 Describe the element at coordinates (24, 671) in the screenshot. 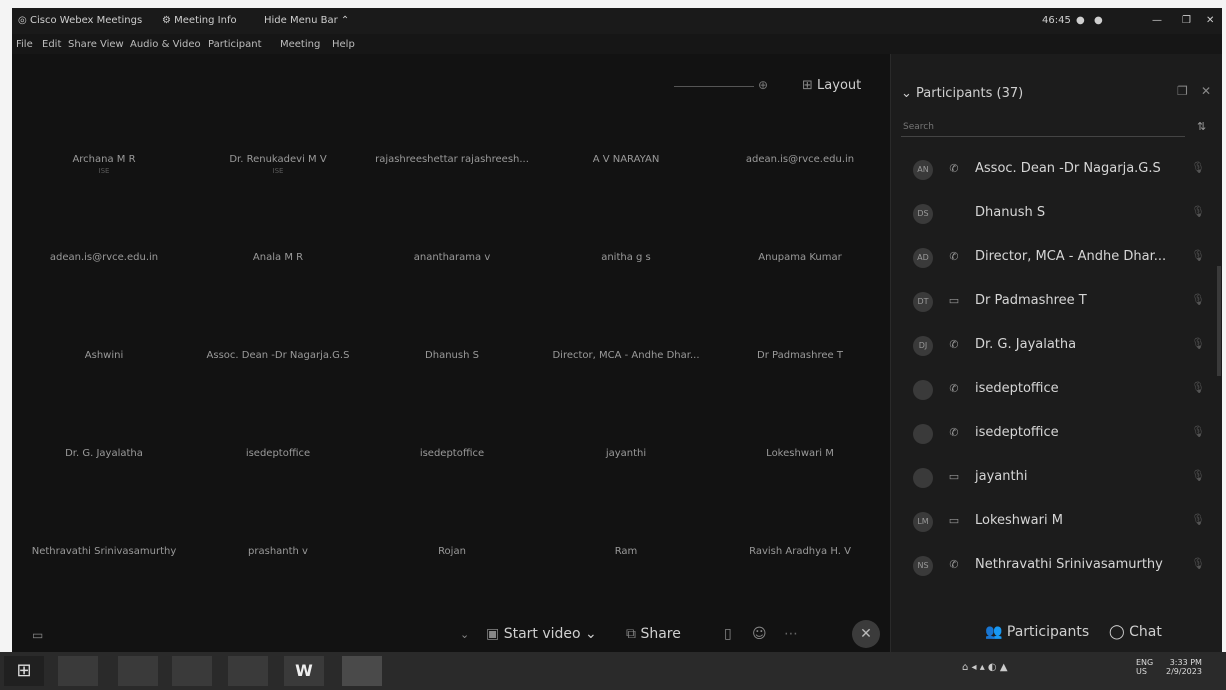

I see `windows-start-icon: ⊞` at that location.